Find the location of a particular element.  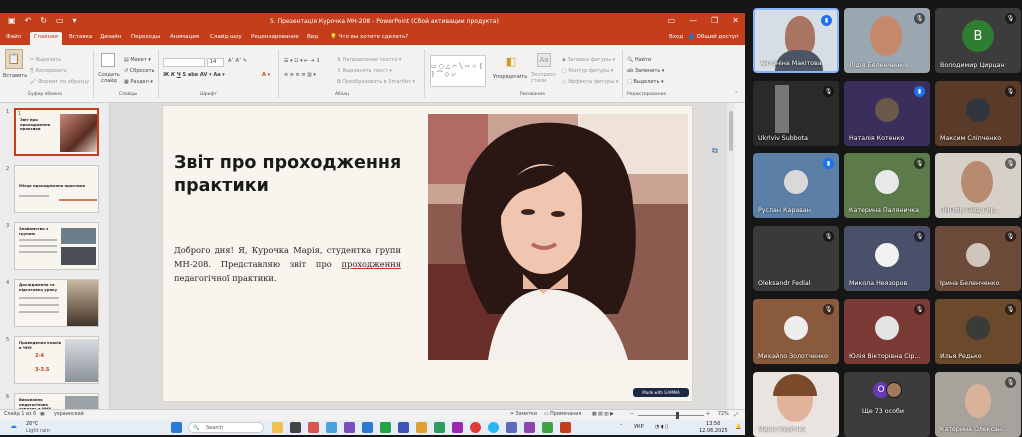

zoom-slider-thumb is located at coordinates (677, 415).